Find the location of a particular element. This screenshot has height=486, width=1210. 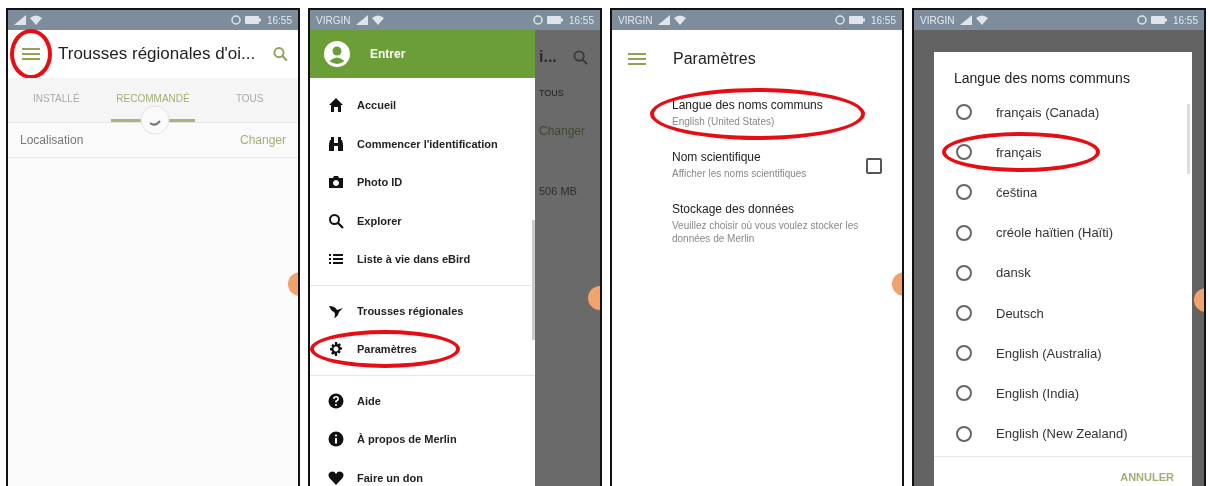

camera-icon is located at coordinates (336, 182).